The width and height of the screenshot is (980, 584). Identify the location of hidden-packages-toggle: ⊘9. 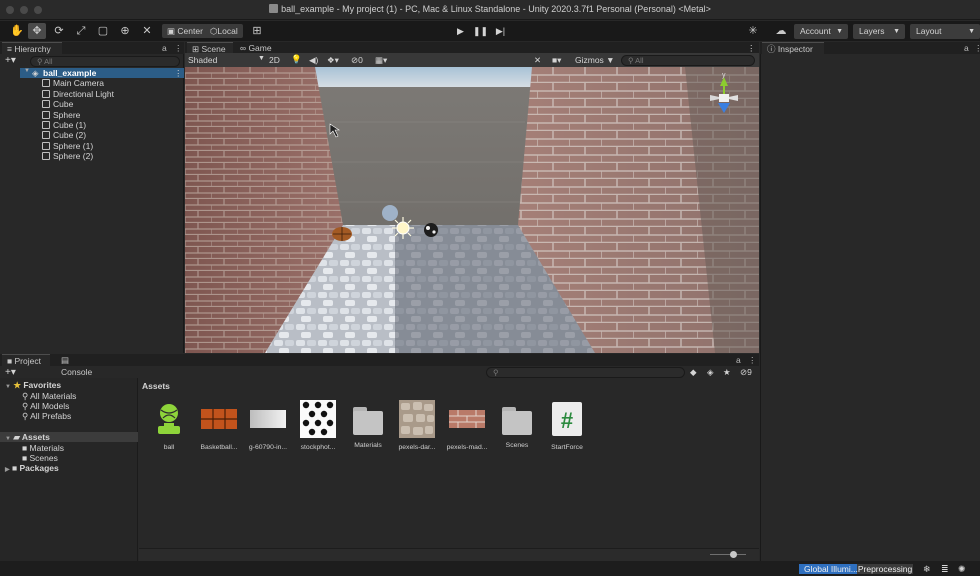
(746, 372).